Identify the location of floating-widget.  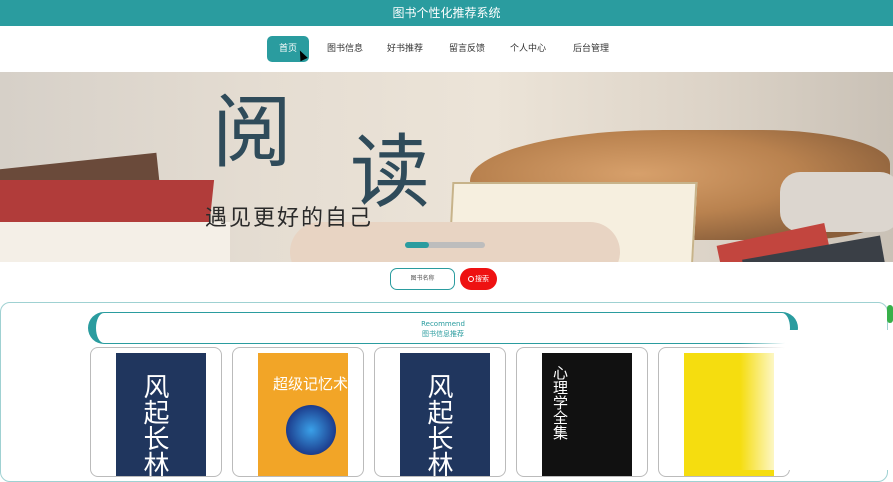
(890, 314).